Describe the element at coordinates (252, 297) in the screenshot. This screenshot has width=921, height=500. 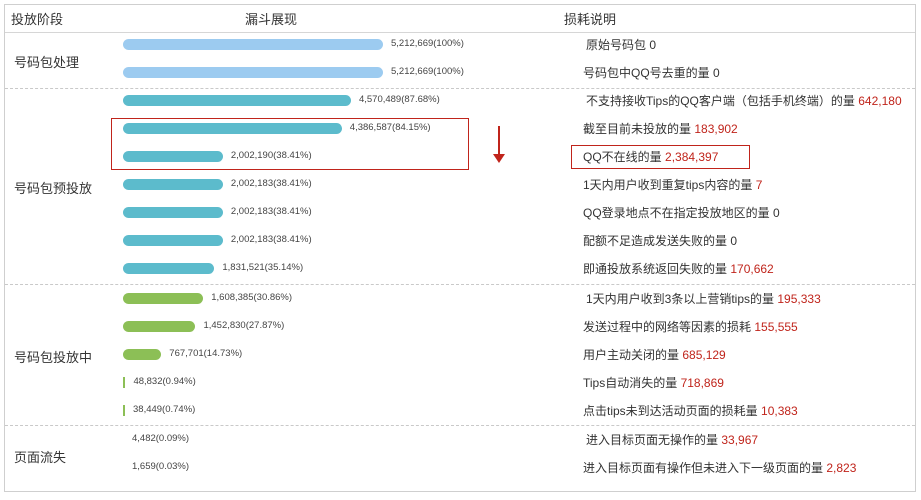
I see `bar-value-label: 1,608,385(30.86%)` at that location.